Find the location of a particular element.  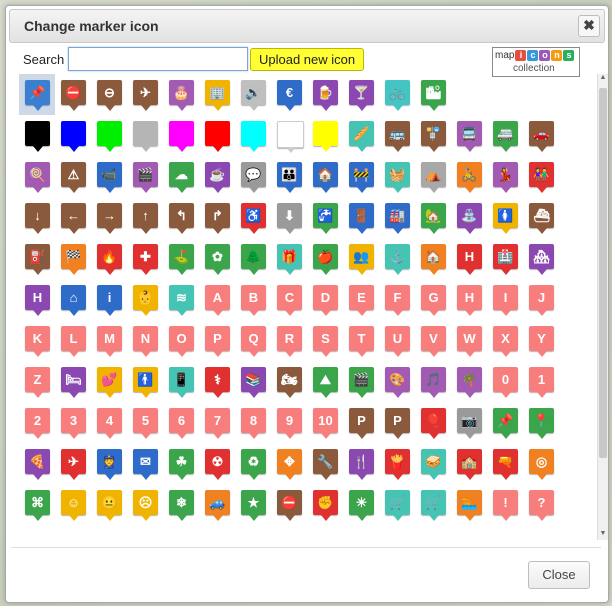

icon-option: U is located at coordinates (397, 340).